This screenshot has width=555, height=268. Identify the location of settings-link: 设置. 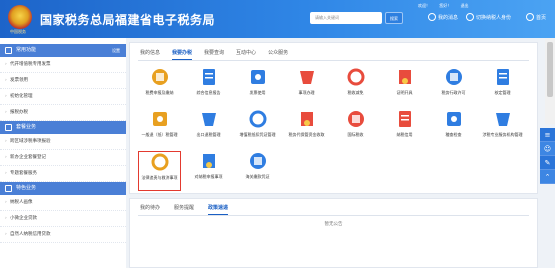
(116, 50).